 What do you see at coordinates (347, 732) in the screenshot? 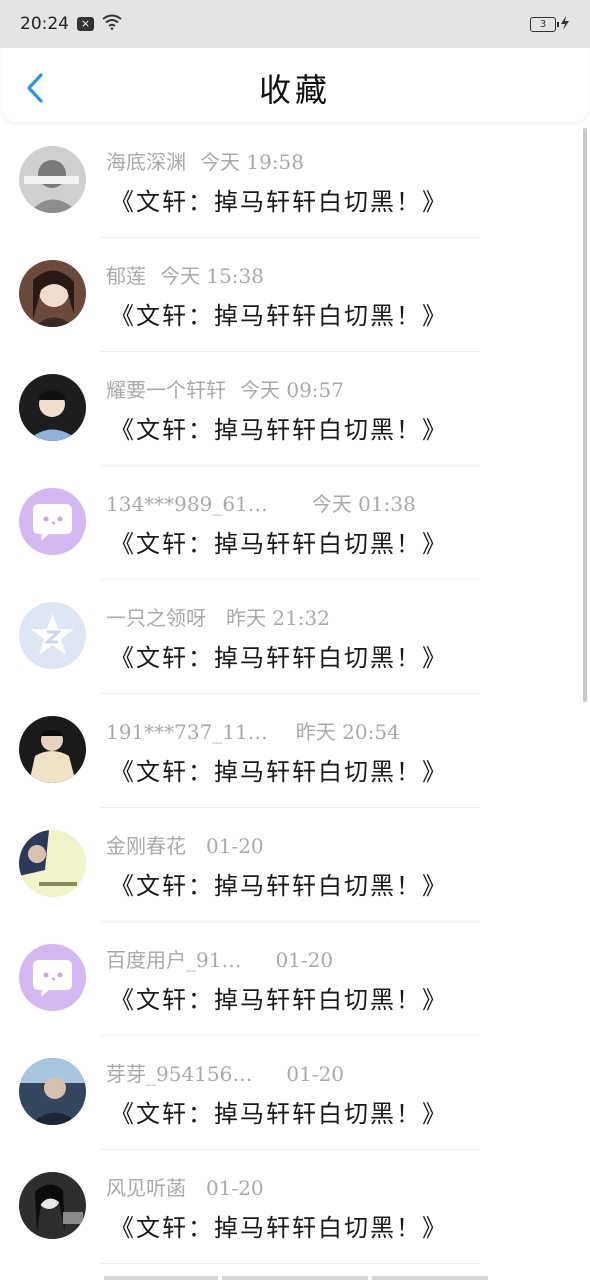
I see `timestamp: 昨天 20:54` at bounding box center [347, 732].